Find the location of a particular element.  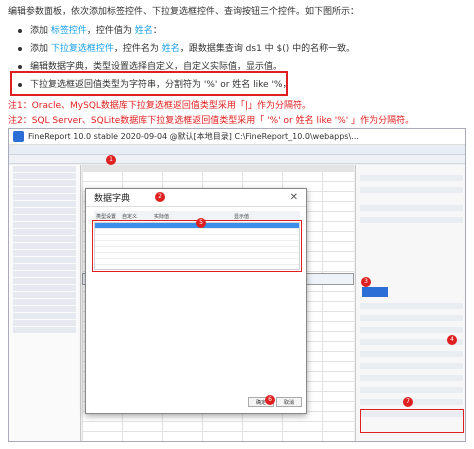

type-label: 类型设置 is located at coordinates (106, 217).